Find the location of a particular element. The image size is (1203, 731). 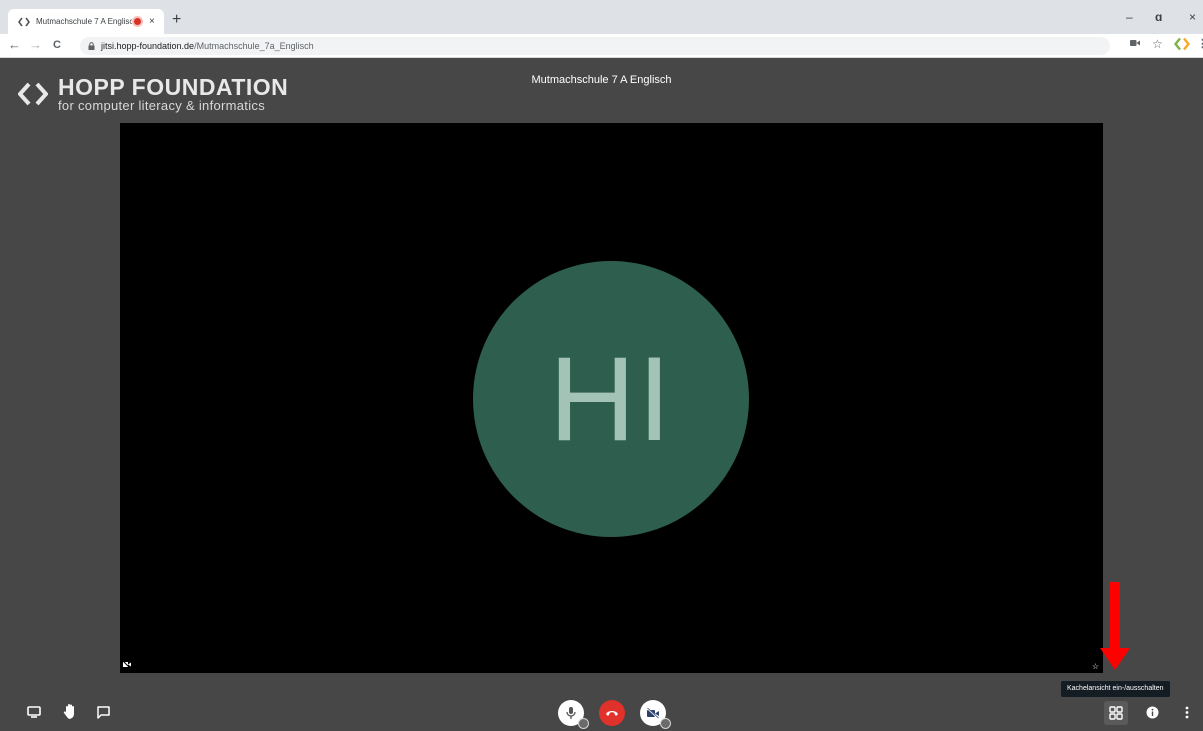

browser-tab-bar: Mutmachschule 7 A Englisch × + – ɑ × is located at coordinates (601, 17).